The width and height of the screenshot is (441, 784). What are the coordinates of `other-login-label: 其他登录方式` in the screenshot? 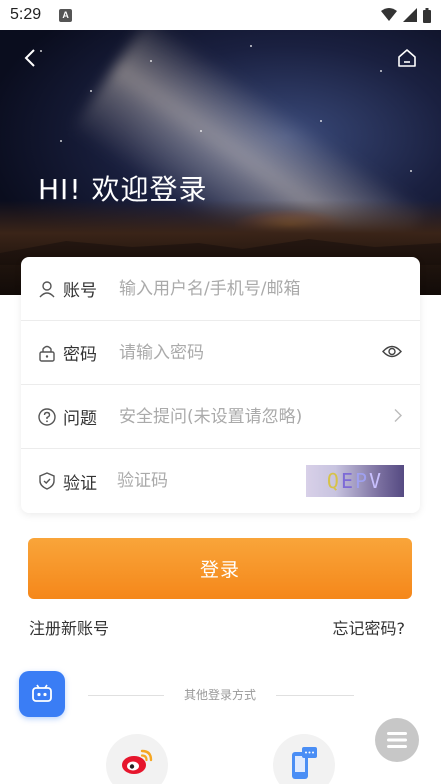 It's located at (219, 695).